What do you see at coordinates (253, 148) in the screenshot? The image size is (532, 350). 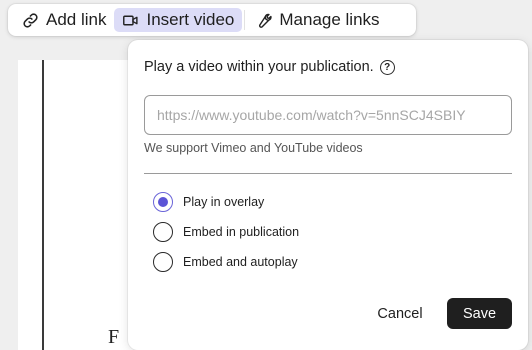 I see `supported-services-note: We support Vimeo and YouTube videos` at bounding box center [253, 148].